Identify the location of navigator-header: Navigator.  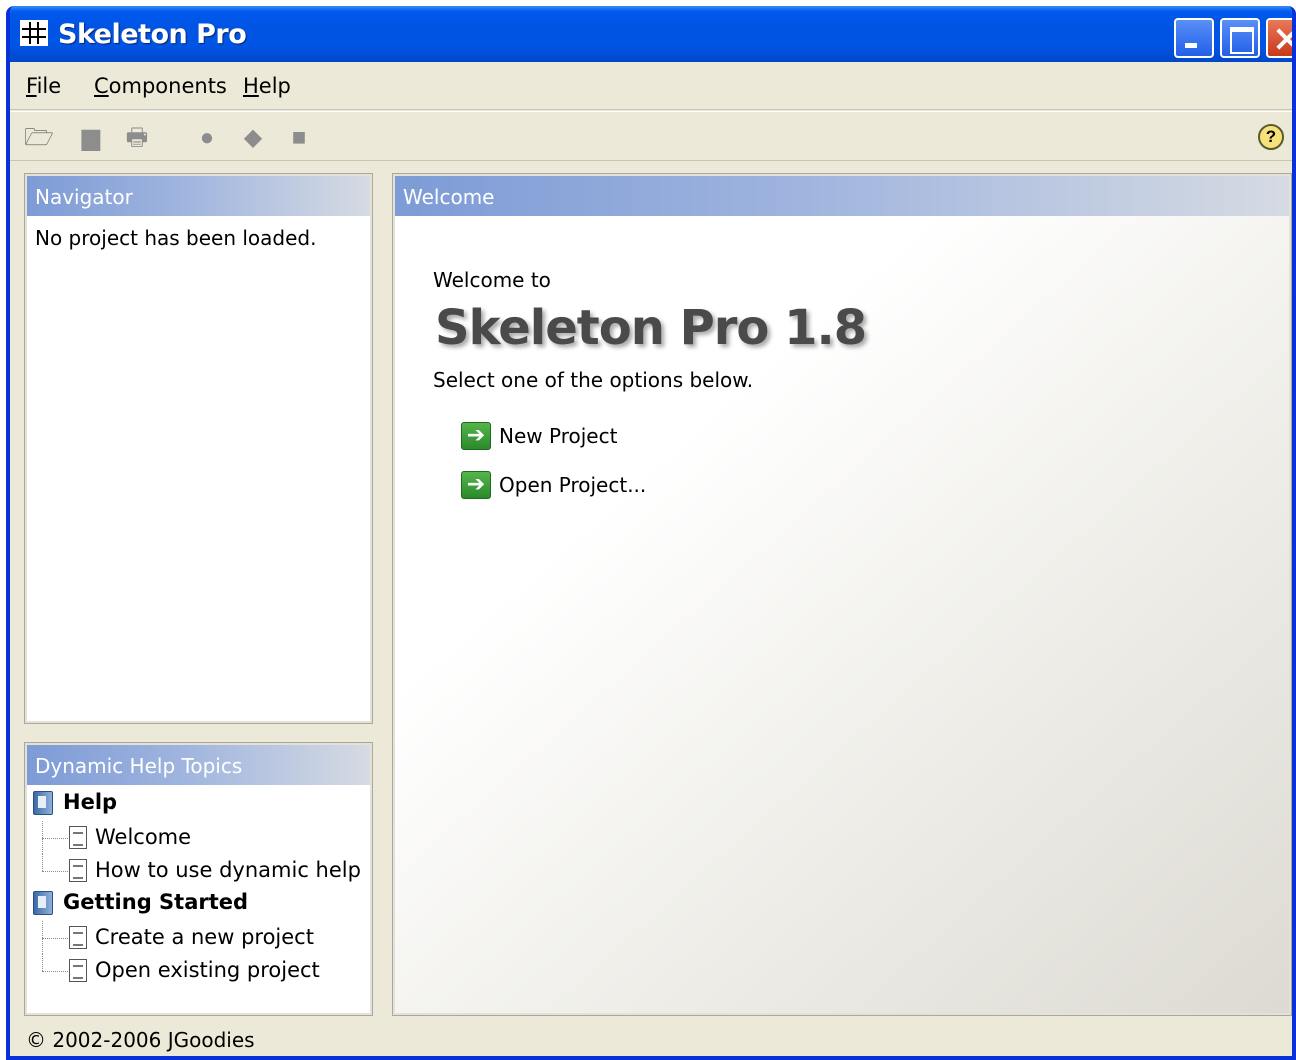
(198, 196).